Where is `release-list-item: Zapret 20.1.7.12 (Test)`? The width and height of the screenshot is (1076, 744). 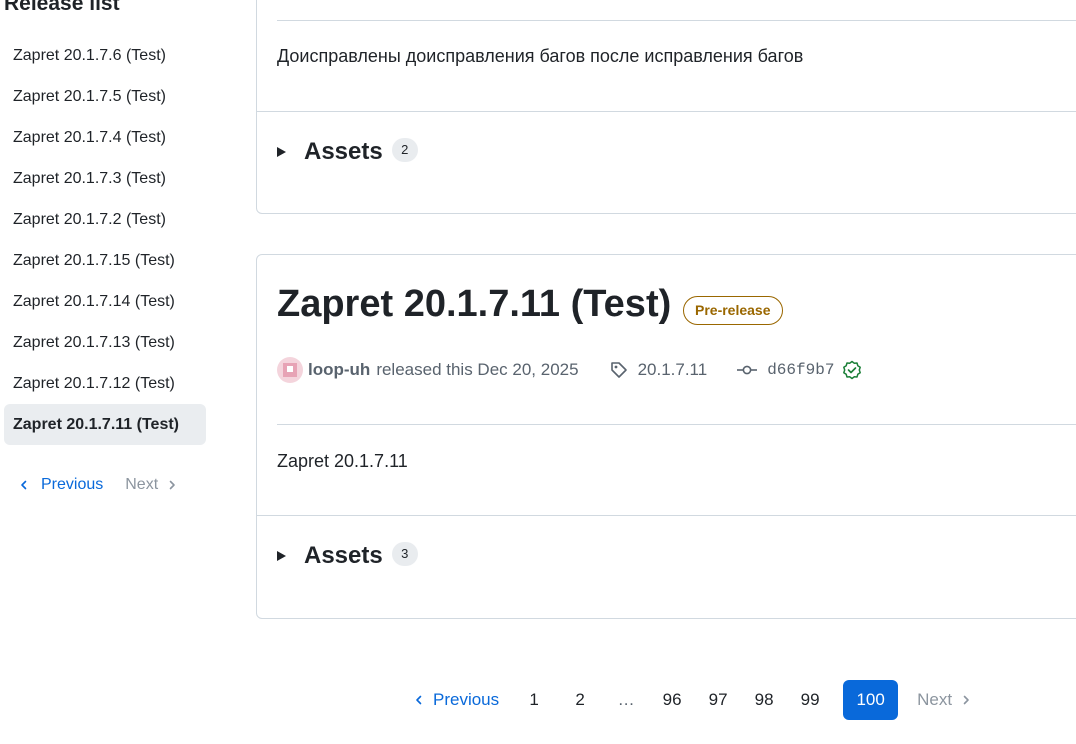
release-list-item: Zapret 20.1.7.12 (Test) is located at coordinates (105, 383).